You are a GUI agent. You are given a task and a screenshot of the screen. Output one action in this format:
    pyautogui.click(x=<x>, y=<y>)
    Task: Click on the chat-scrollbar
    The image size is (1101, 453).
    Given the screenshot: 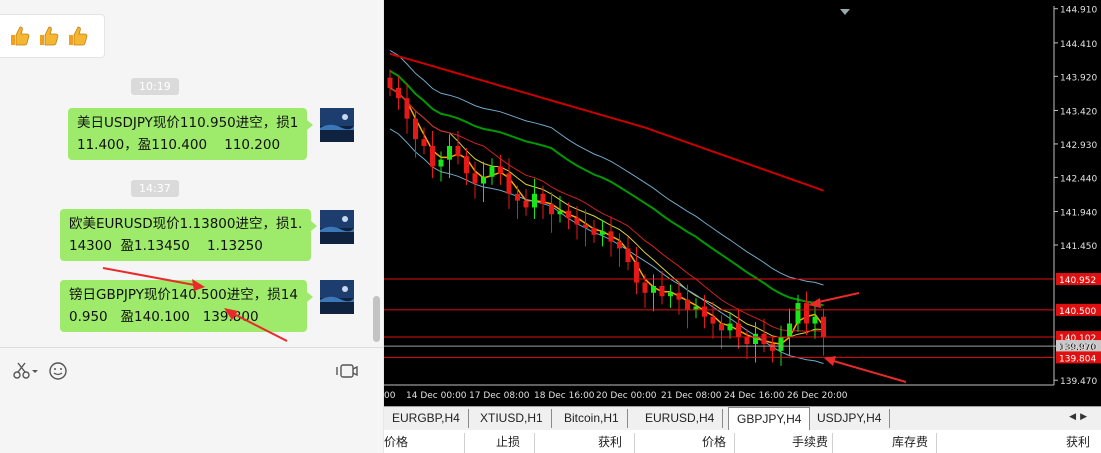 What is the action you would take?
    pyautogui.click(x=376, y=319)
    